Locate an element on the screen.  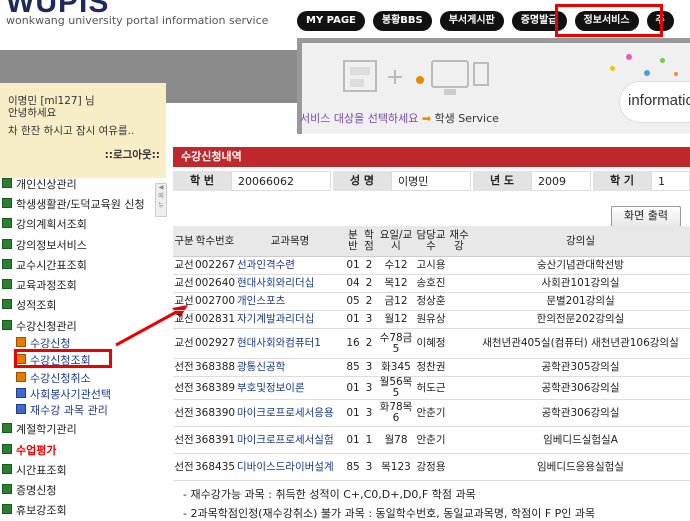
student-info-row: 학 번 20066062 성 명 이명민 년 도 2009 학 기 1 is located at coordinates (431, 181).